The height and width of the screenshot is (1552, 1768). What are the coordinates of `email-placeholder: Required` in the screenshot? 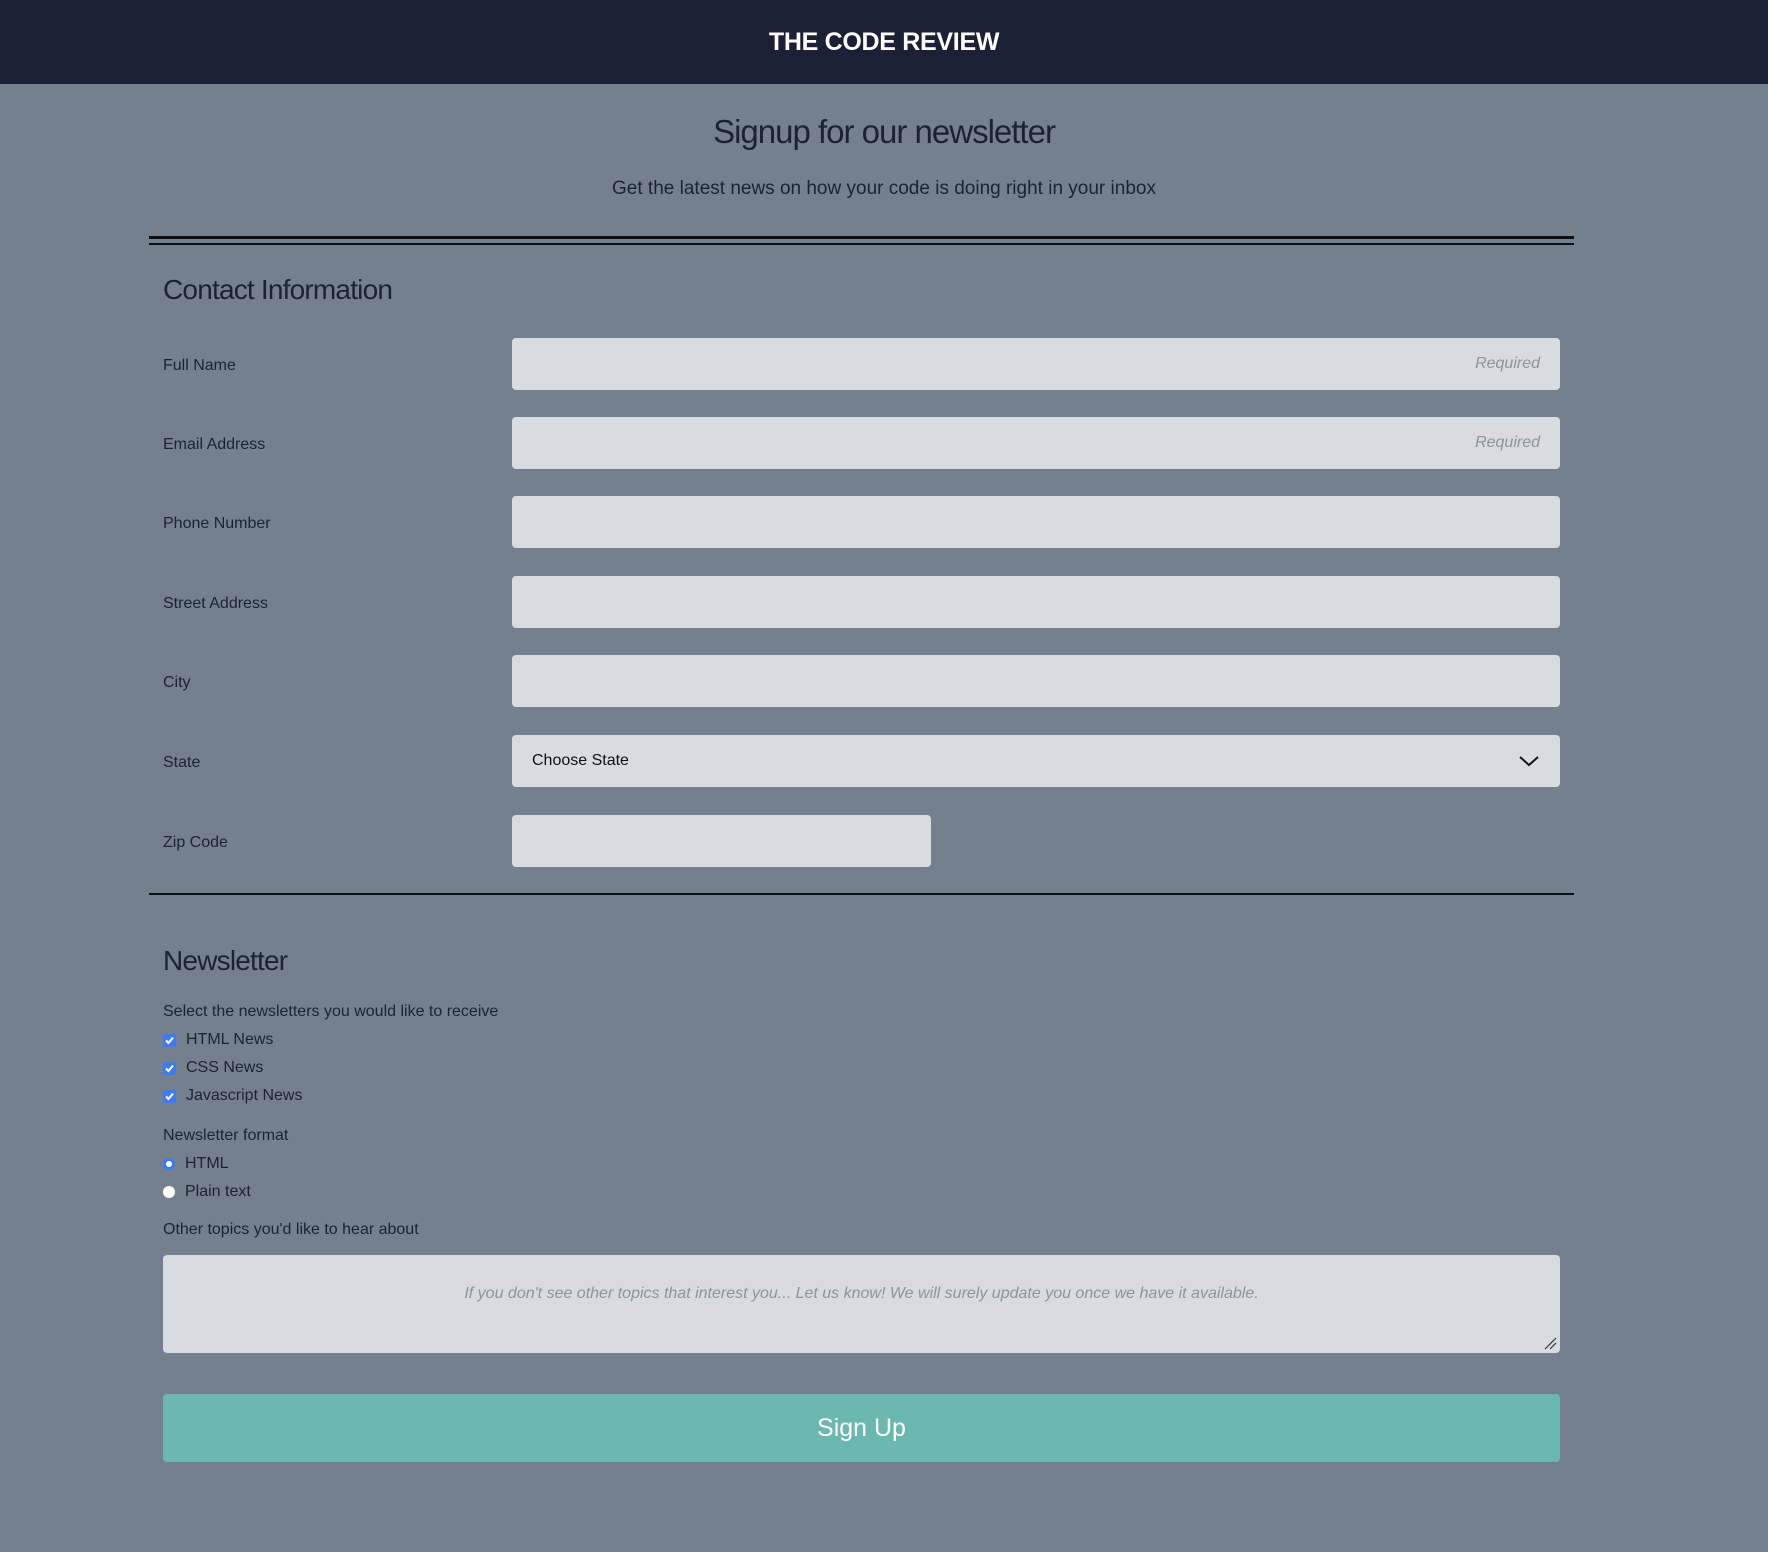 It's located at (1507, 442).